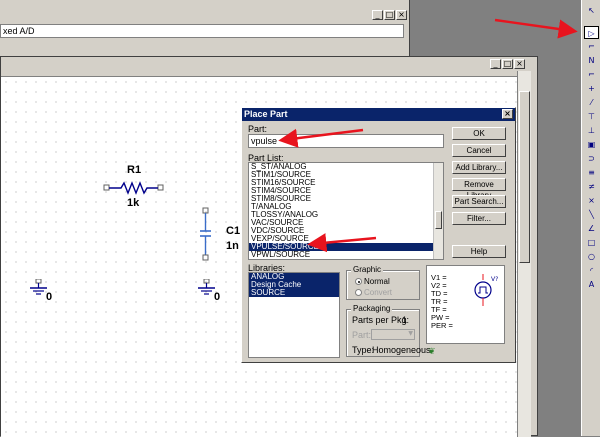 The height and width of the screenshot is (437, 600). I want to click on net-alias-icon: N, so click(591, 60).